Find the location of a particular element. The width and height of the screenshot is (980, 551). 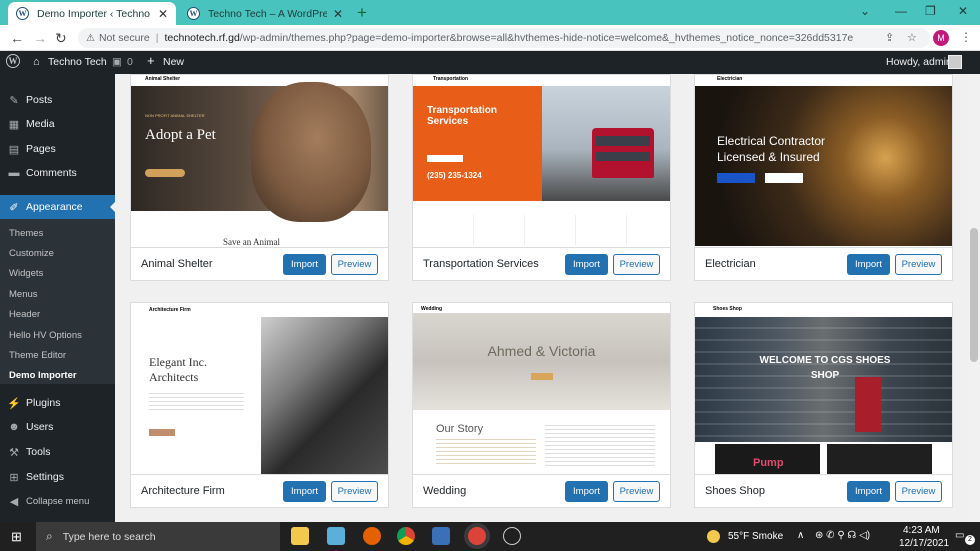

sidebar-item-media: ▦ Media is located at coordinates (57, 124).